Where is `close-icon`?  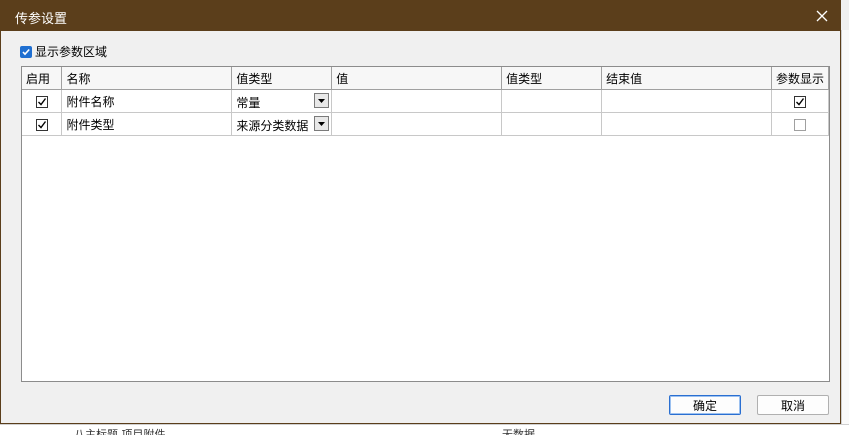 close-icon is located at coordinates (822, 16).